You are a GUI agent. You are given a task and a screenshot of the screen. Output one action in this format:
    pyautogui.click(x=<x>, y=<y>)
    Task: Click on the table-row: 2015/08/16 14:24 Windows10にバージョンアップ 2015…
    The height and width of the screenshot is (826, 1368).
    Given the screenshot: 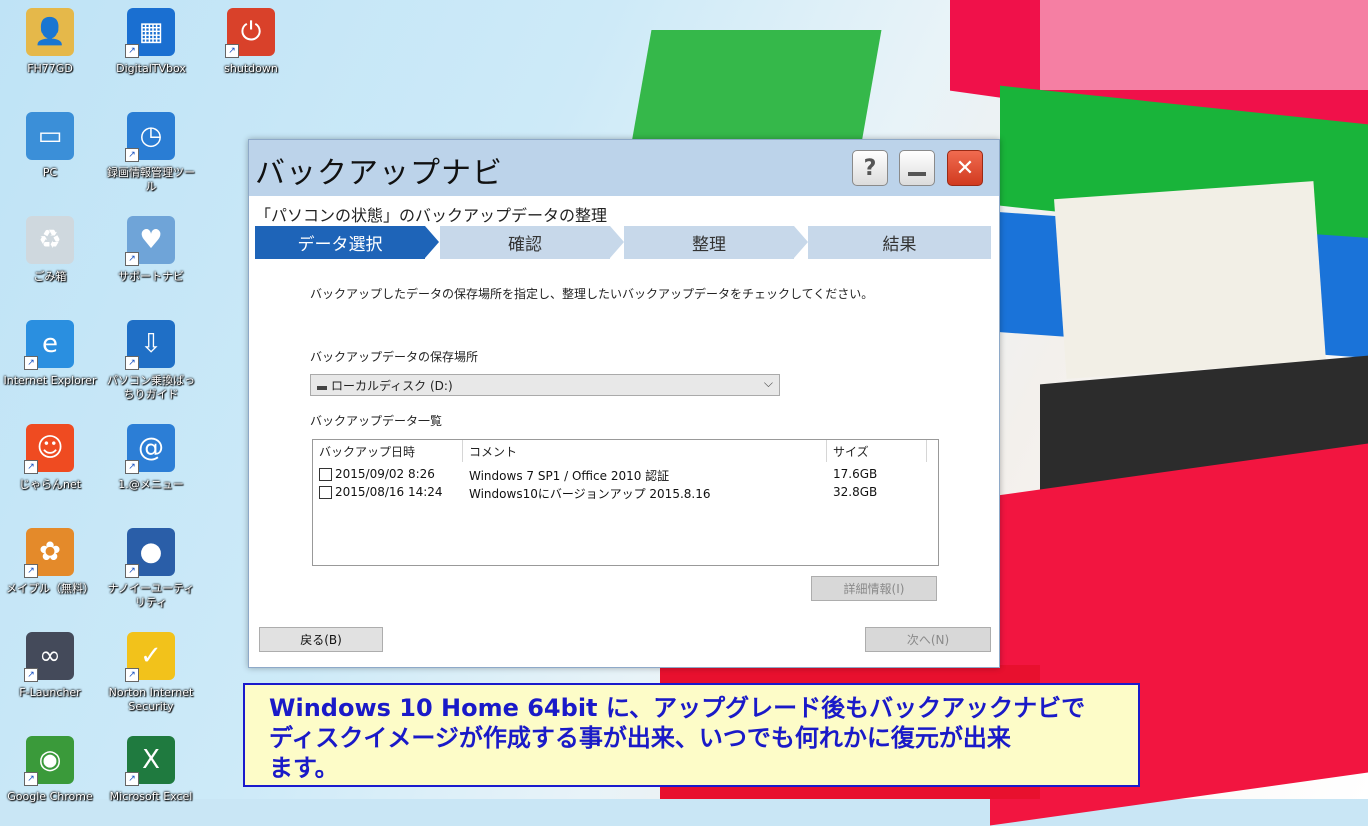 What is the action you would take?
    pyautogui.click(x=625, y=492)
    